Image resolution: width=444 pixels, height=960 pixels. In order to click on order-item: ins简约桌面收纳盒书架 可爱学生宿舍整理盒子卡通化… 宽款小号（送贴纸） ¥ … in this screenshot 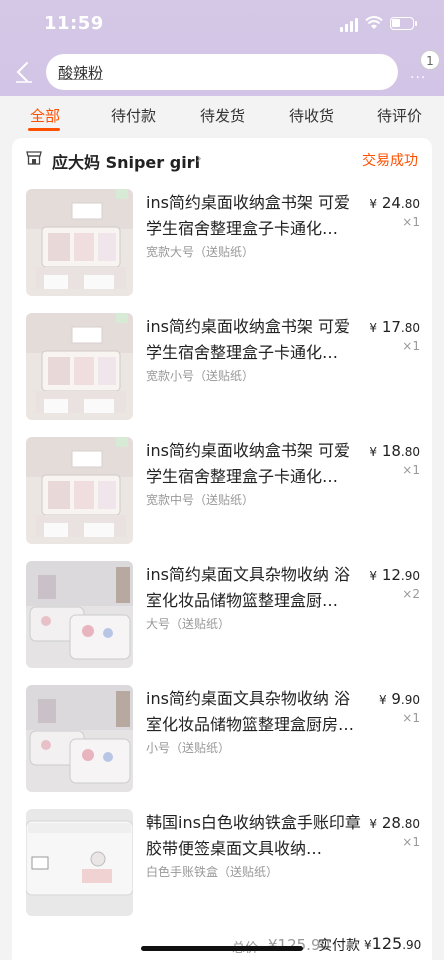, I will do `click(222, 369)`.